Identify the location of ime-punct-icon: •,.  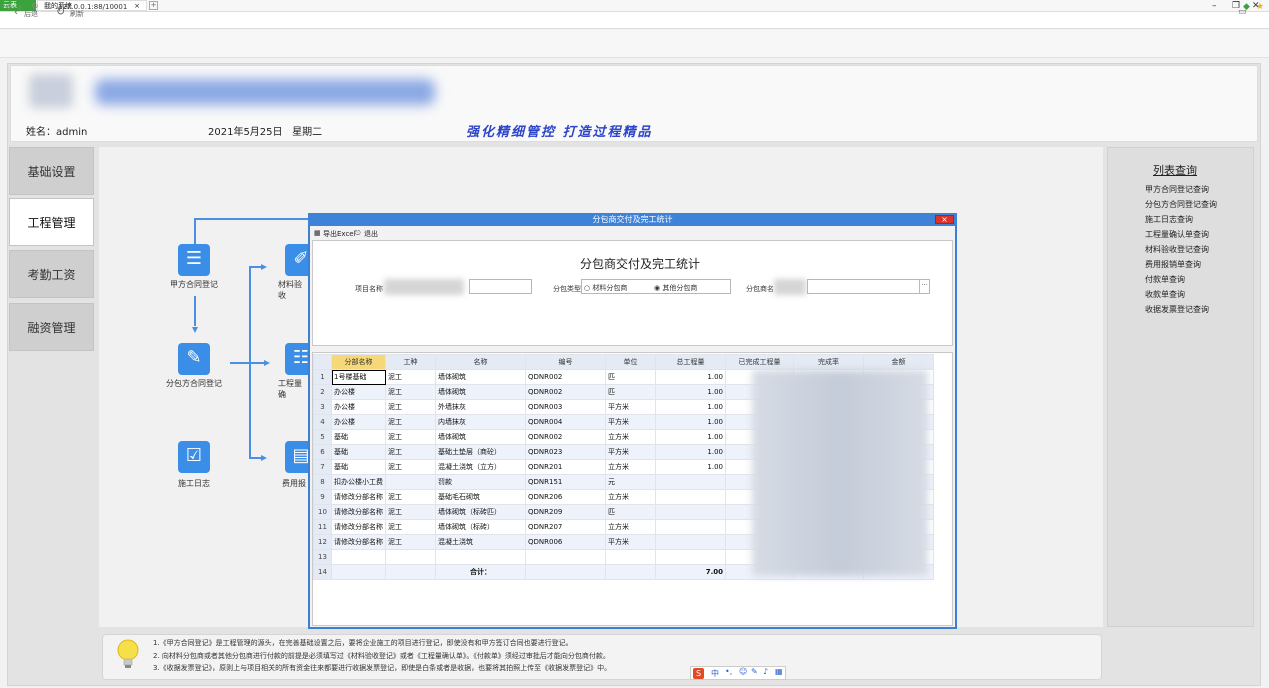
(728, 671).